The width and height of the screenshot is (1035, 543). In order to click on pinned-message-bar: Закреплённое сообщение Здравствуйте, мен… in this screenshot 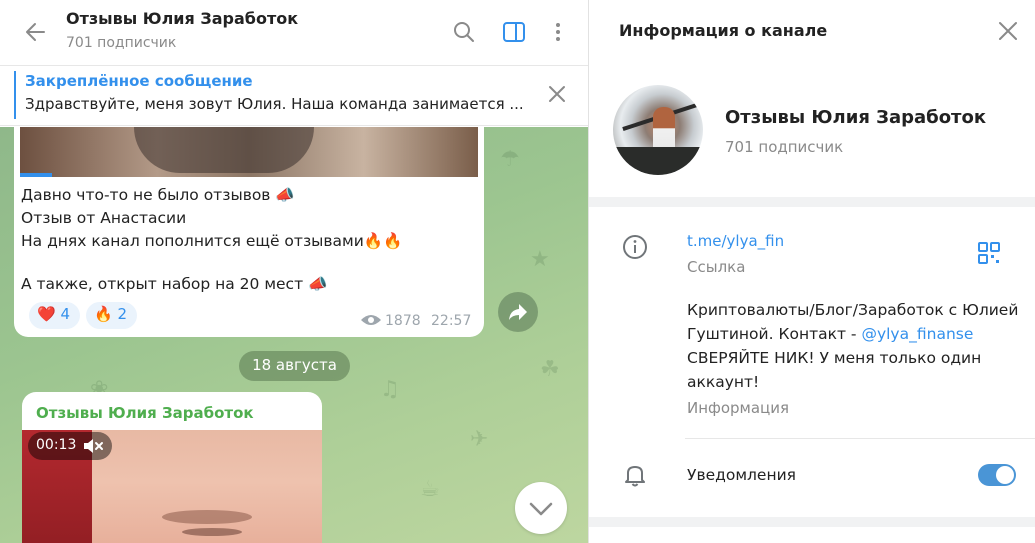, I will do `click(294, 96)`.